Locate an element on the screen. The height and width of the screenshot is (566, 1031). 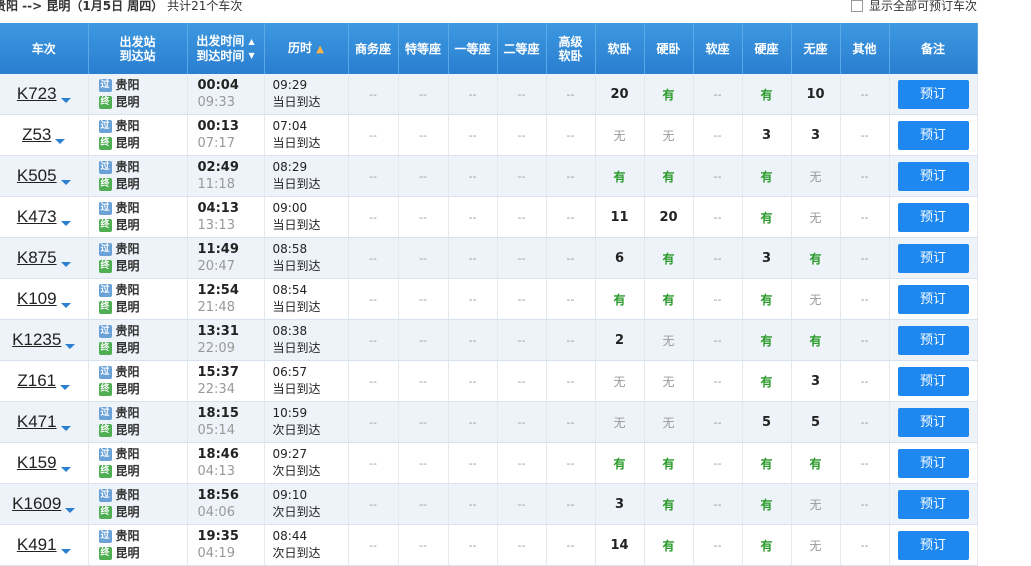
sort-up-icon: ▲ is located at coordinates (252, 42).